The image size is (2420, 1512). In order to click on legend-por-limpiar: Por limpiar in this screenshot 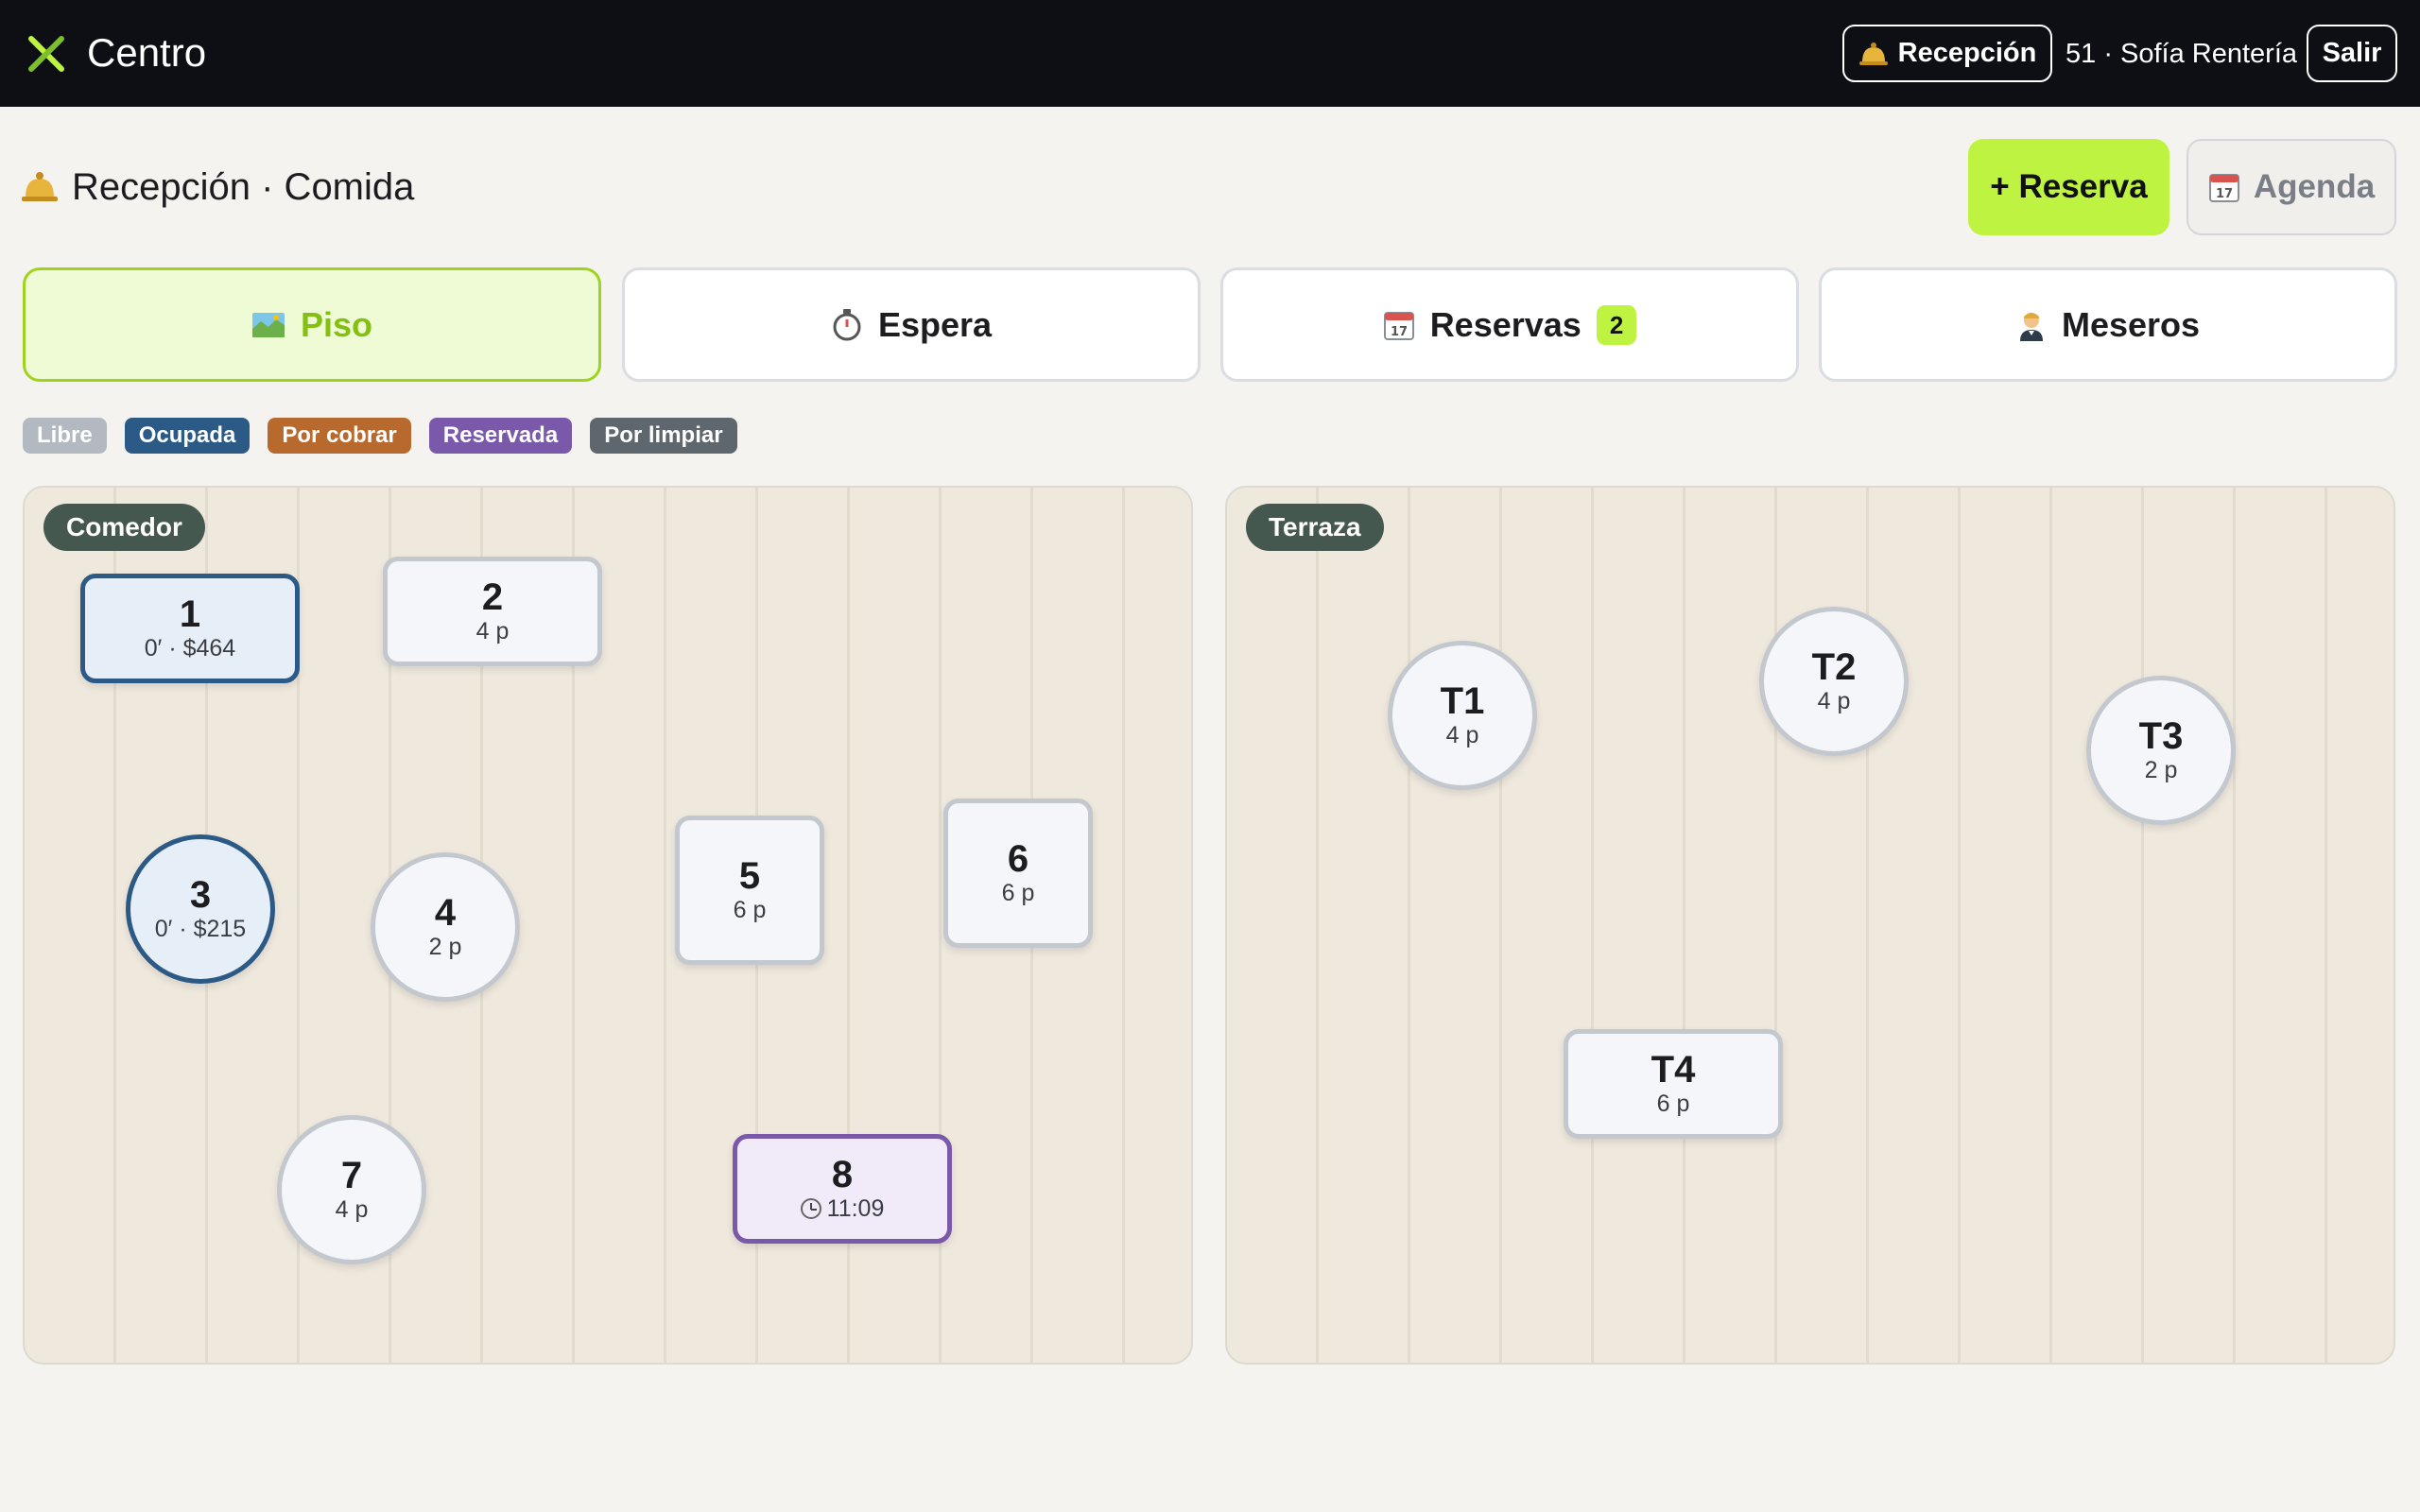, I will do `click(664, 436)`.